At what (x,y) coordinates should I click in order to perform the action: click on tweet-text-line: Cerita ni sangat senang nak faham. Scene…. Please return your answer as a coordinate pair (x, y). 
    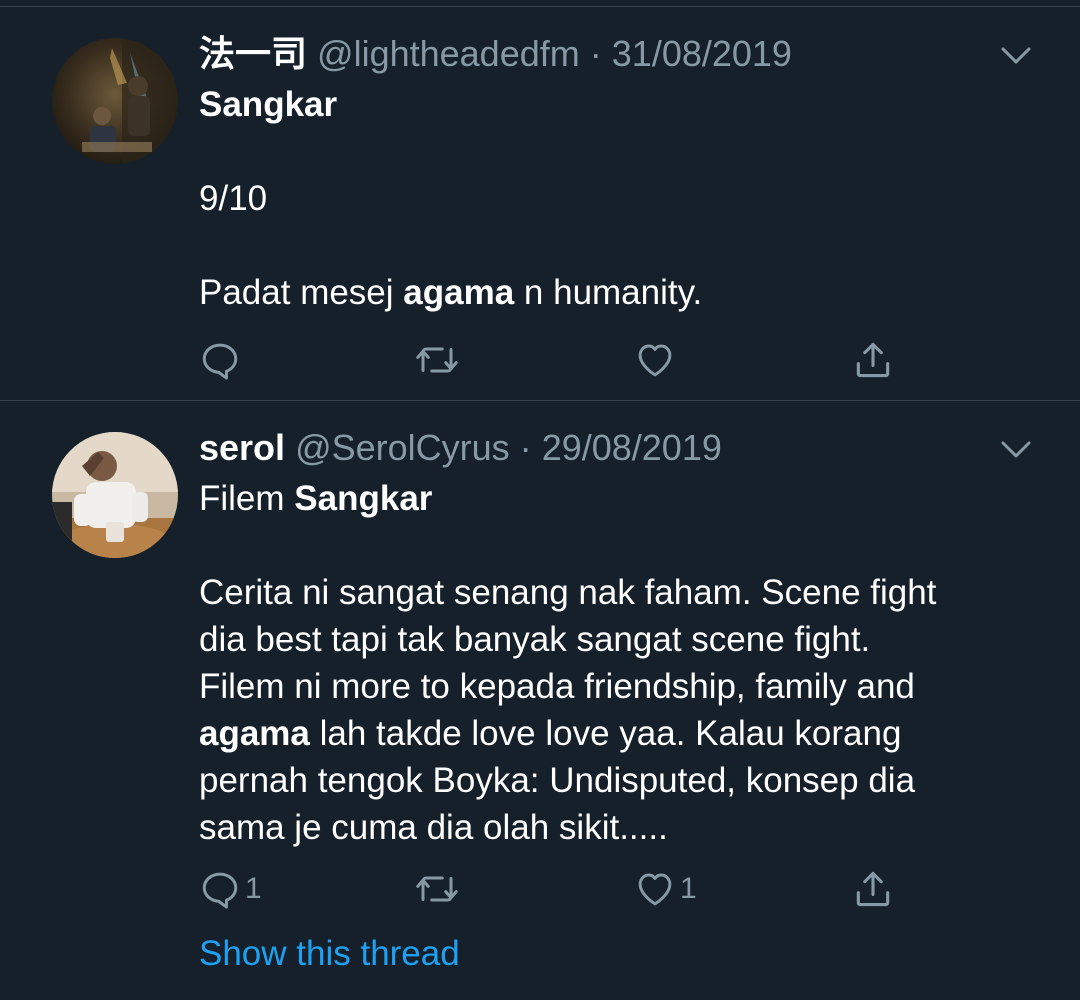
    Looking at the image, I should click on (609, 592).